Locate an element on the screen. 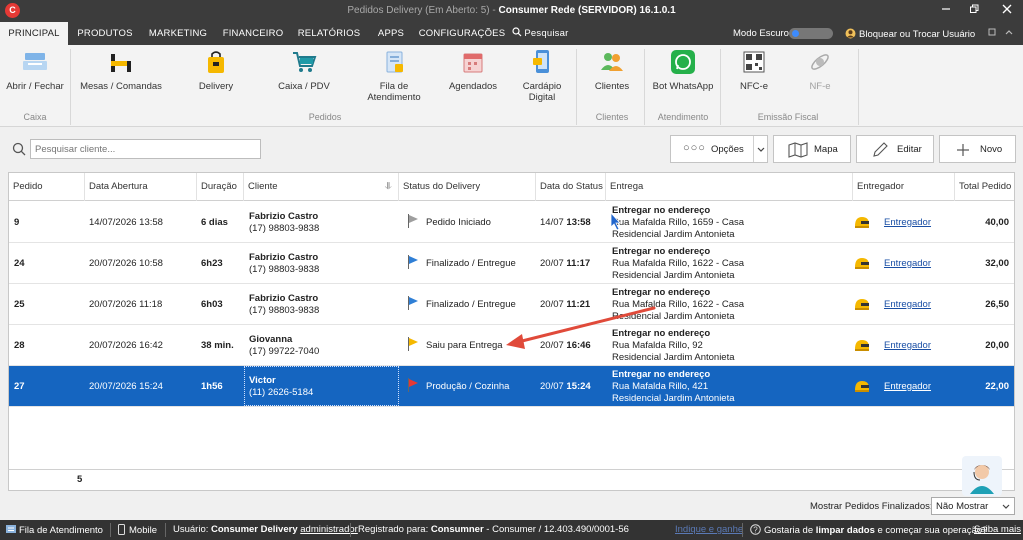 Image resolution: width=1023 pixels, height=540 pixels. lock-user-button: Bloquear ou Trocar Usuário is located at coordinates (910, 34).